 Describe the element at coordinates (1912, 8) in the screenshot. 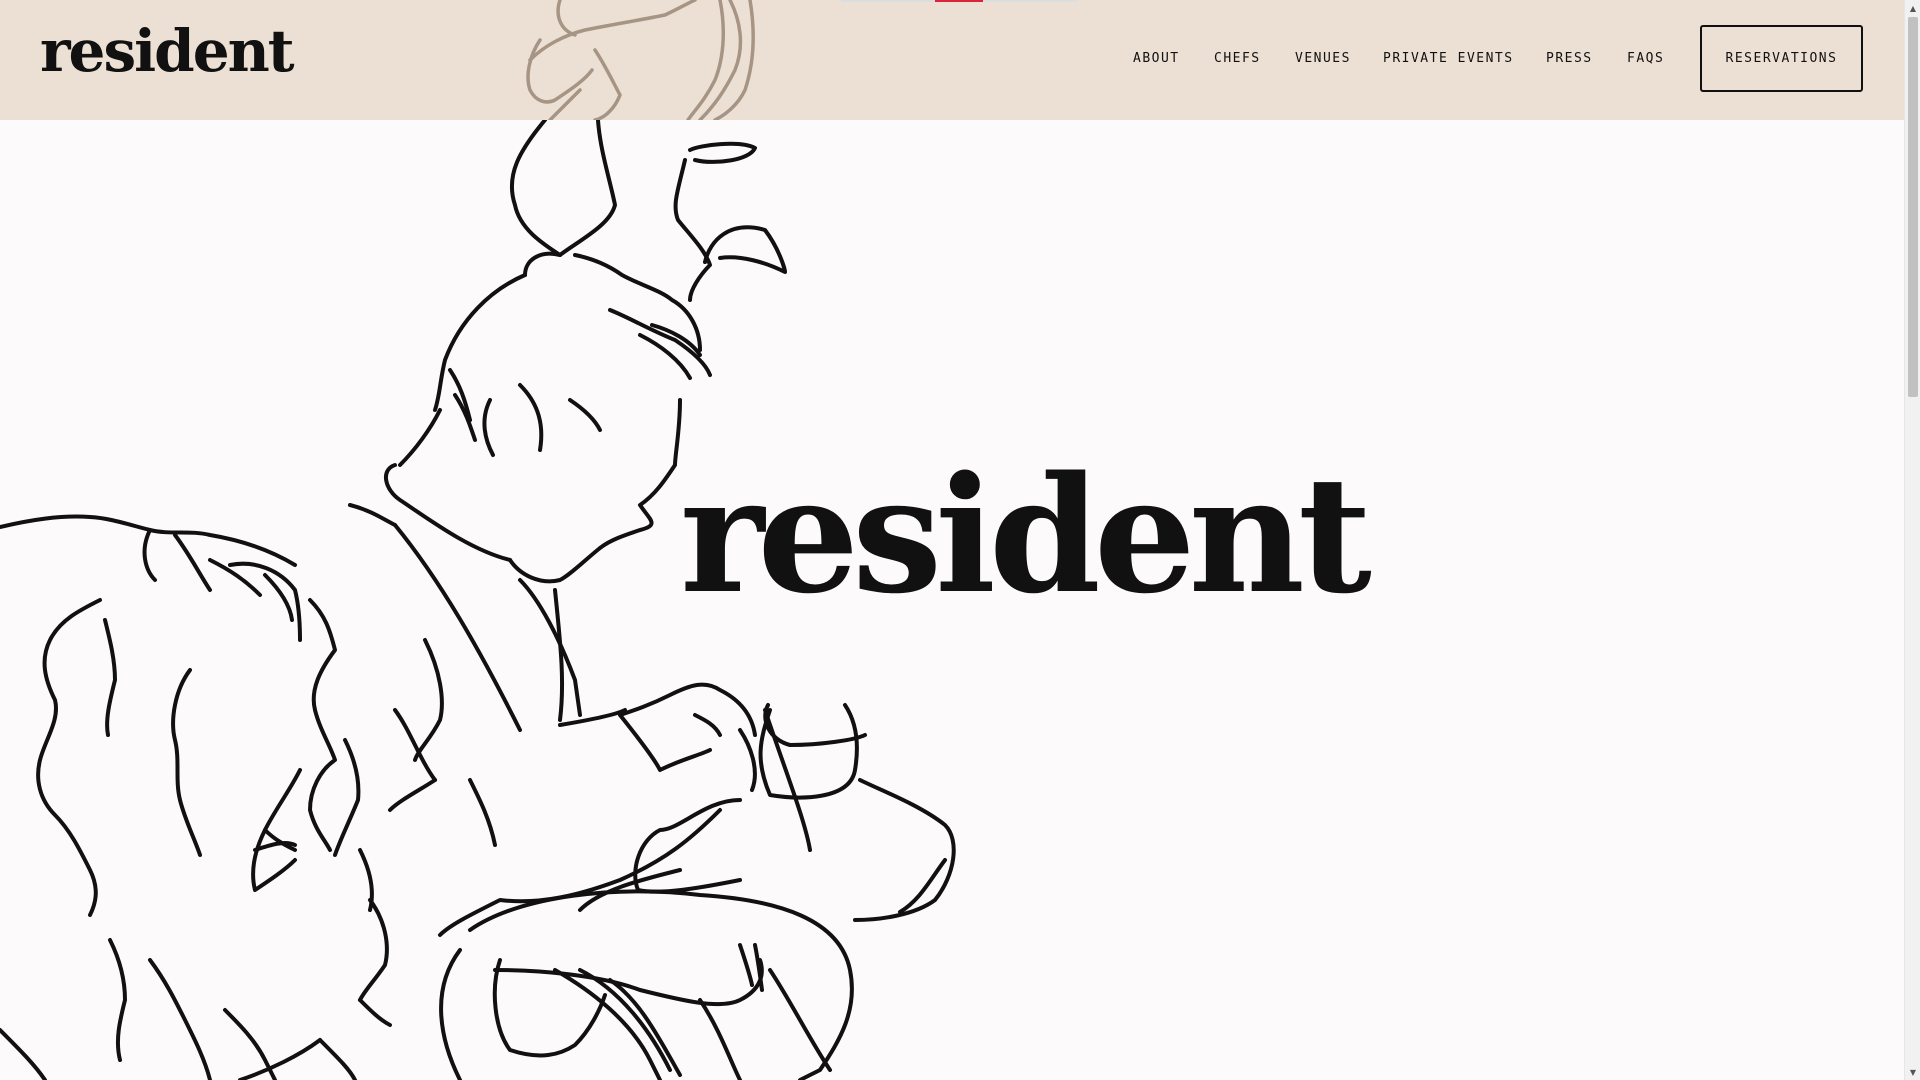

I see `triangle-up-icon: ▲` at that location.